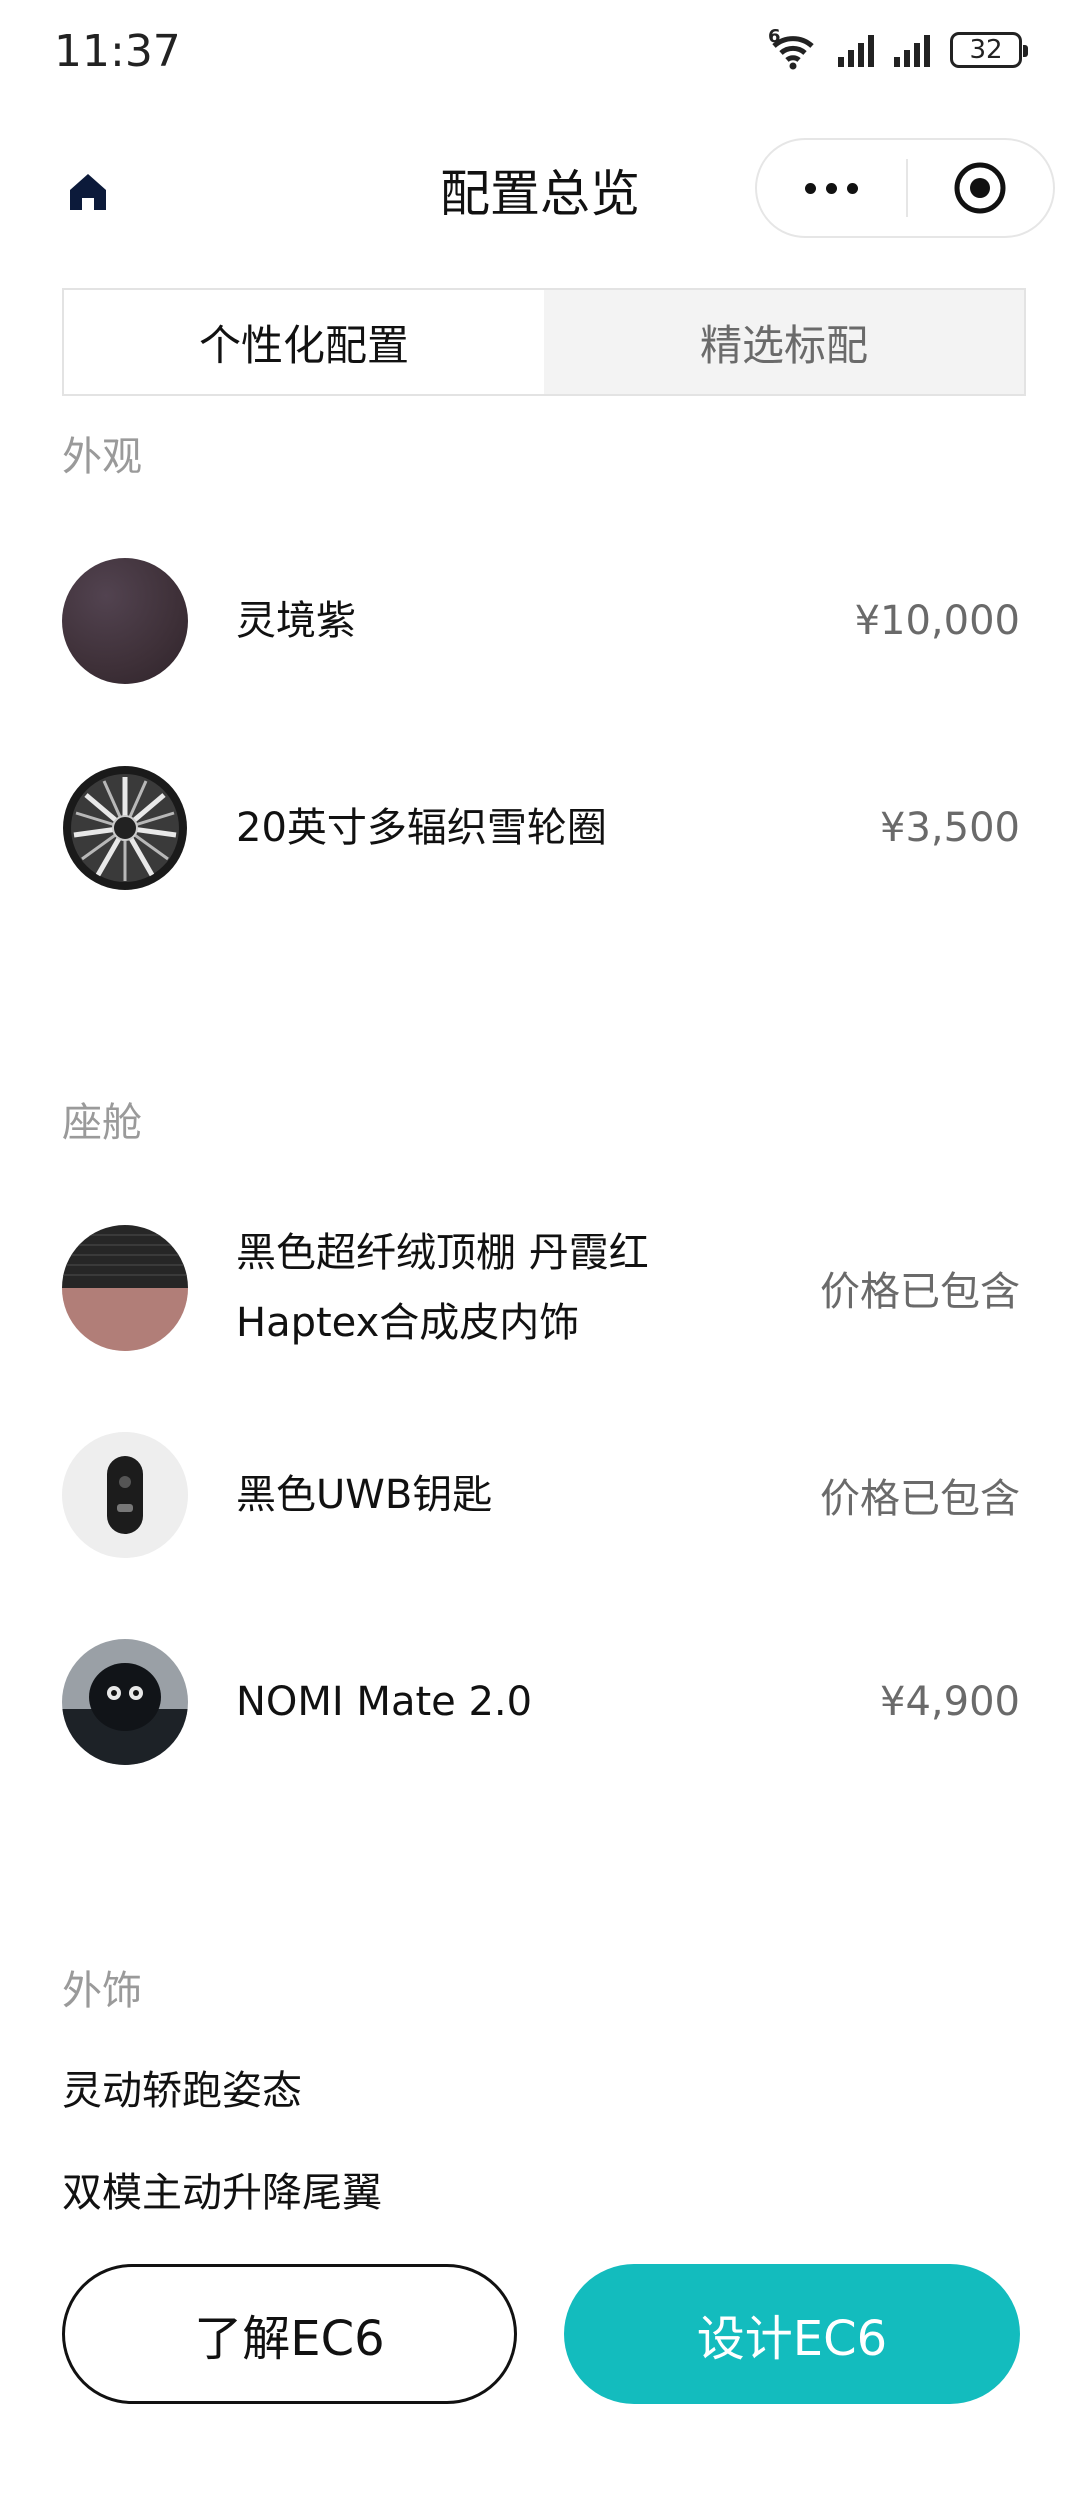 This screenshot has height=2504, width=1080. I want to click on learn-ec6-button: 了解EC6, so click(289, 2334).